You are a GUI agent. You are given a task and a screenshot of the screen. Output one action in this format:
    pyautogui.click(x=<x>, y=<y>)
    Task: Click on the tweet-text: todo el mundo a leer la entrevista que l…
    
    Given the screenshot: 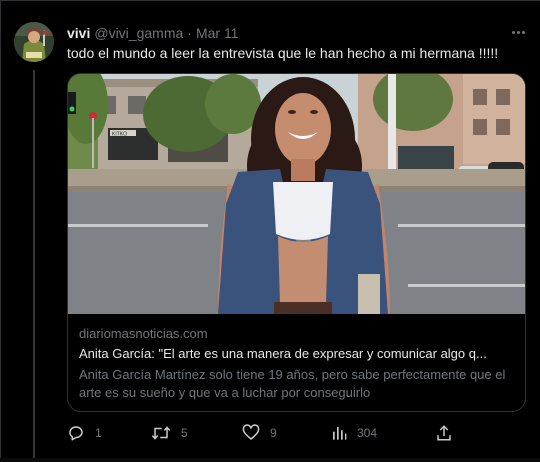 What is the action you would take?
    pyautogui.click(x=283, y=53)
    